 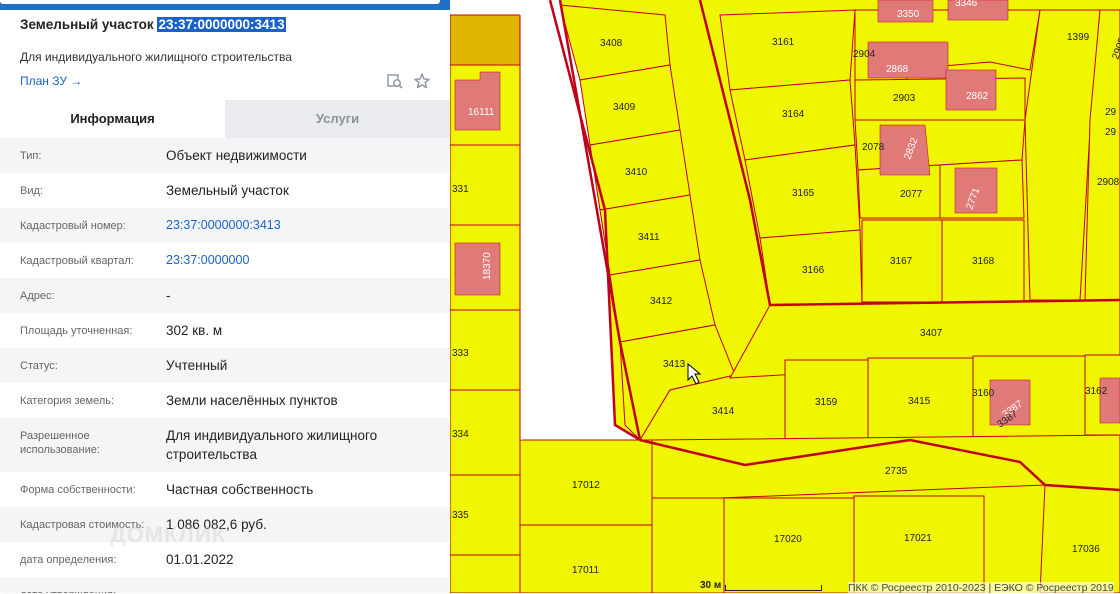 What do you see at coordinates (422, 81) in the screenshot?
I see `star-icon` at bounding box center [422, 81].